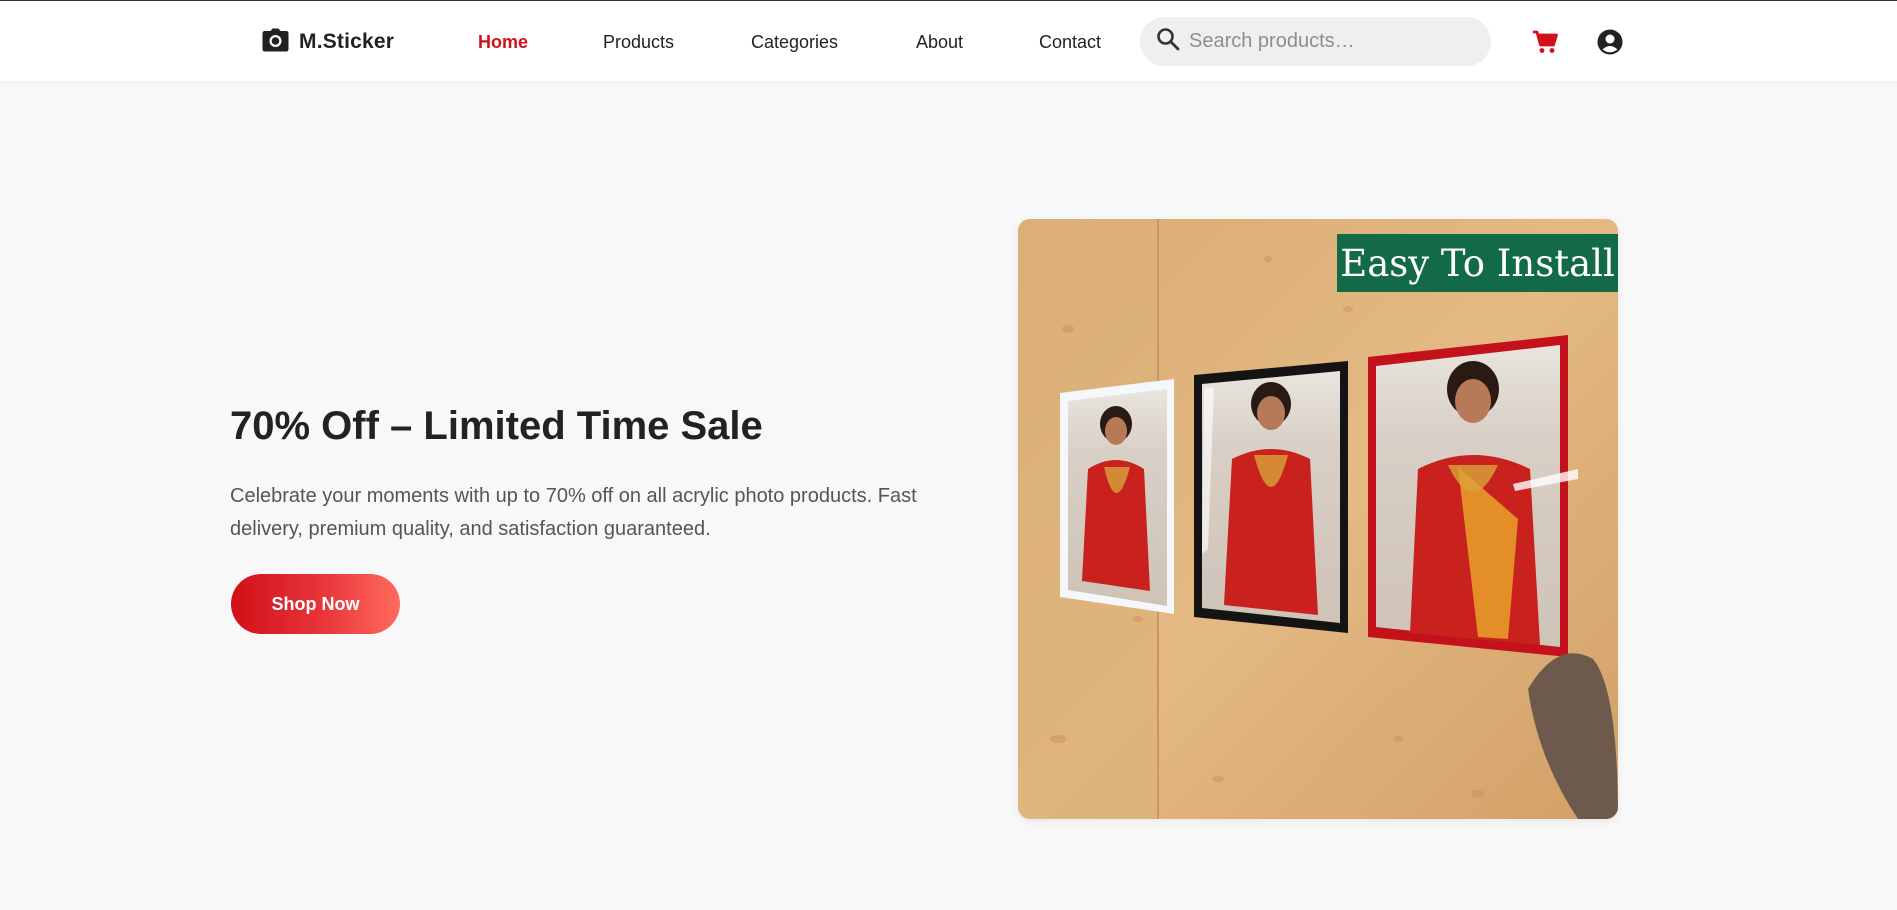 This screenshot has height=910, width=1897. Describe the element at coordinates (638, 42) in the screenshot. I see `nav-products: Products` at that location.